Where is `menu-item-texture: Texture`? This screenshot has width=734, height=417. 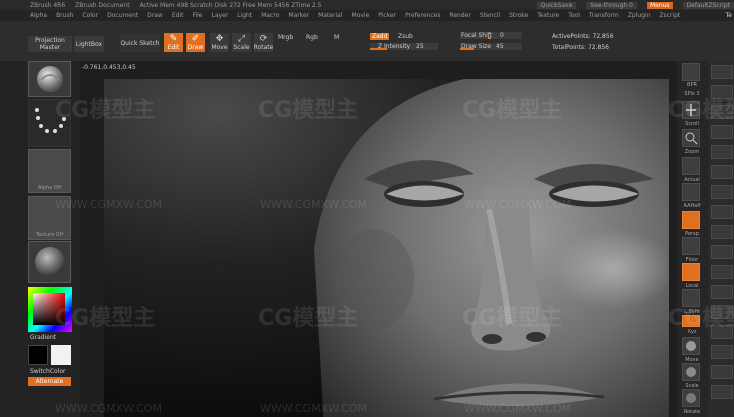 menu-item-texture: Texture is located at coordinates (548, 15).